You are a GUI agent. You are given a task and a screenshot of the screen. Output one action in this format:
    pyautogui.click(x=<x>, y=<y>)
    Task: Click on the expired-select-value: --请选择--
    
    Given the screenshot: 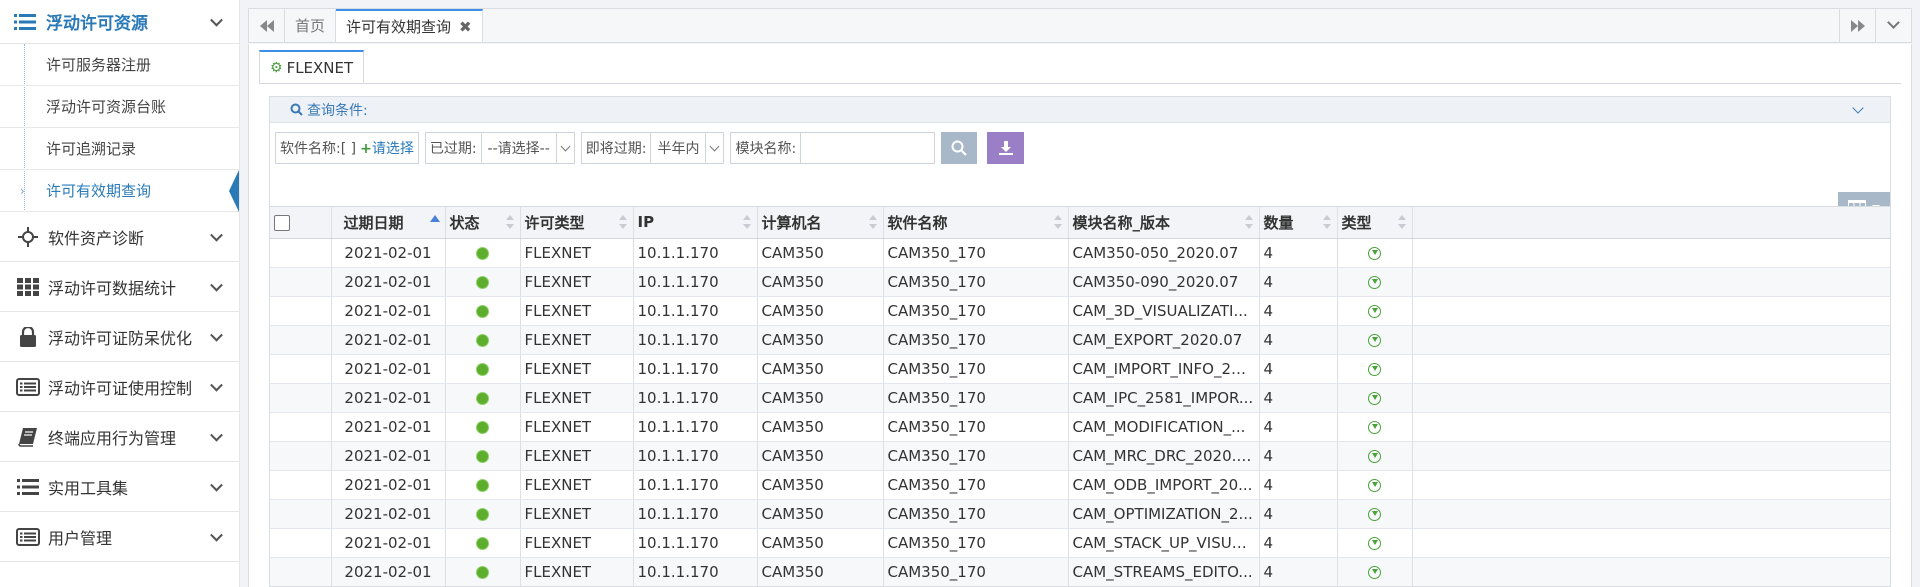 What is the action you would take?
    pyautogui.click(x=518, y=149)
    